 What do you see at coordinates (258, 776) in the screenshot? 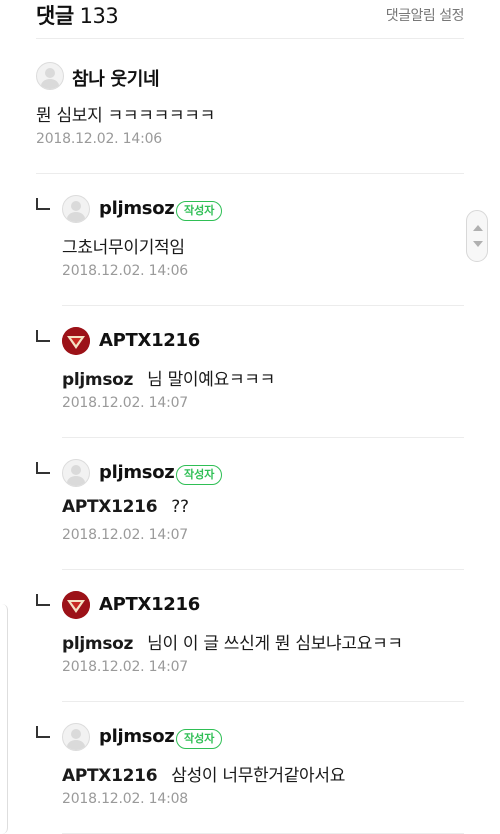
I see `reply-text-content: 삼성이 너무한거같아서요` at bounding box center [258, 776].